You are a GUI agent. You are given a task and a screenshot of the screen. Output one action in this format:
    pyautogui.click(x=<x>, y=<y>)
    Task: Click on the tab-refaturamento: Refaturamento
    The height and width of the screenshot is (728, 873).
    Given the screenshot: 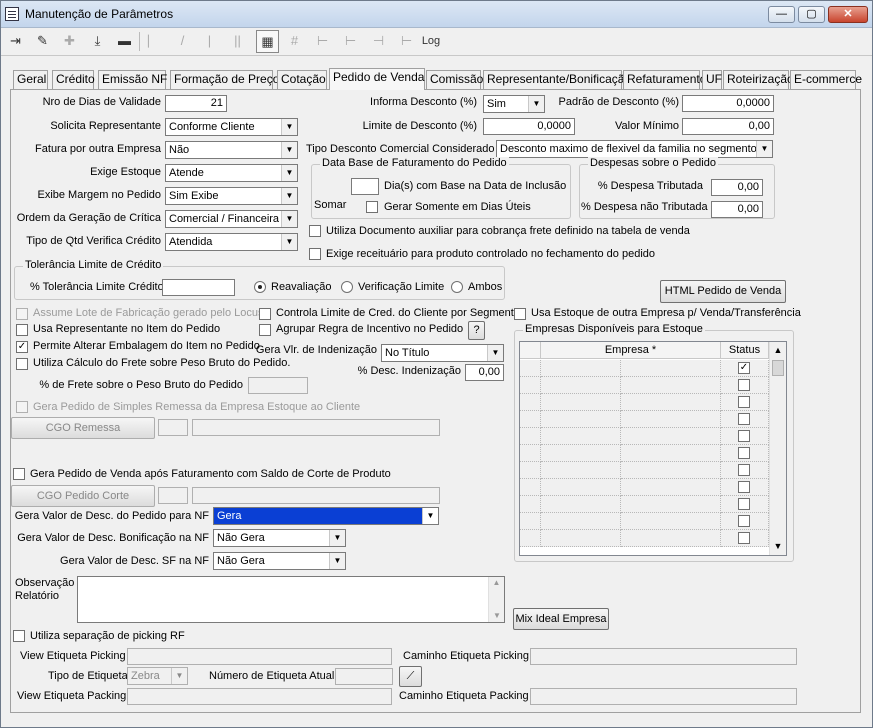 What is the action you would take?
    pyautogui.click(x=664, y=79)
    